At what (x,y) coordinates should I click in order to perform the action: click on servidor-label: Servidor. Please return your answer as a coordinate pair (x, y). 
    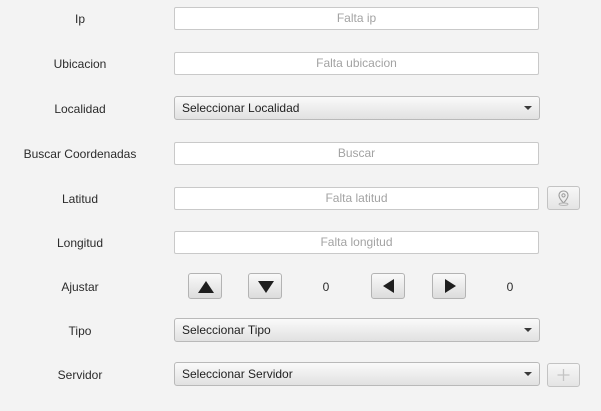
    Looking at the image, I should click on (80, 375).